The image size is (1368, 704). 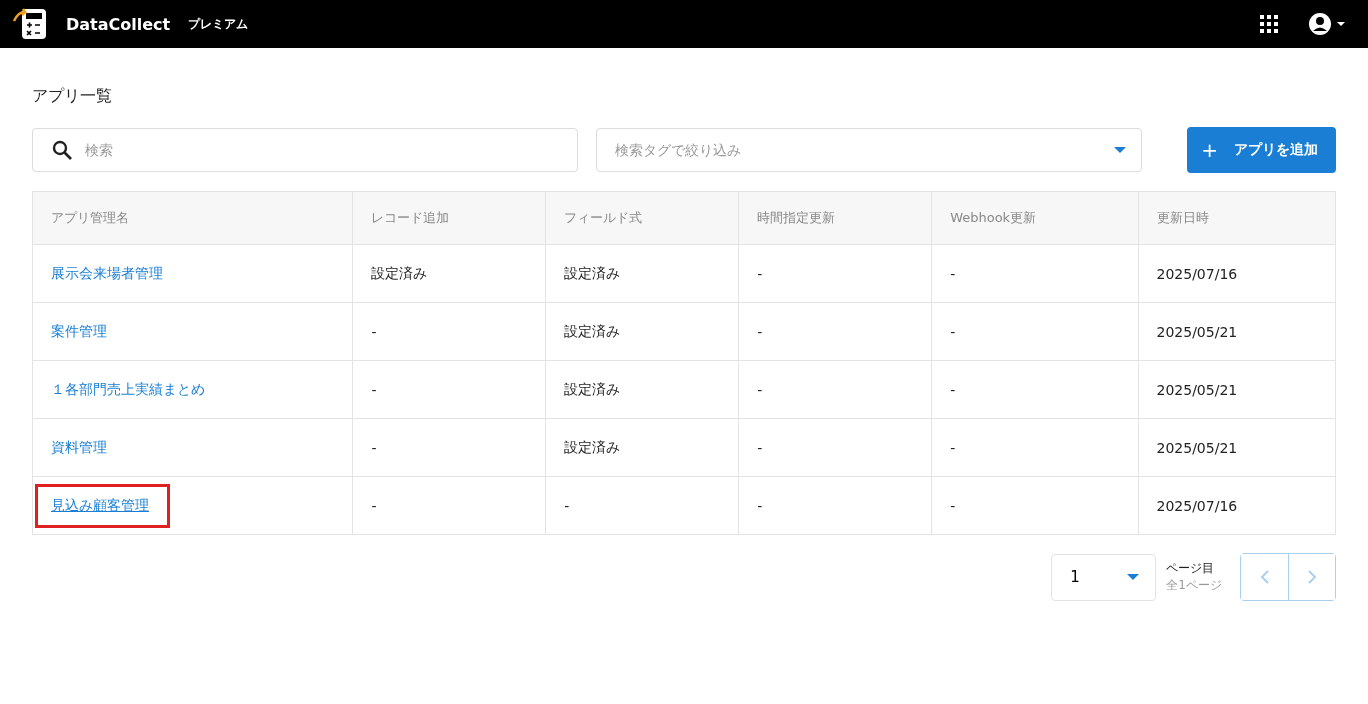 I want to click on app-name-link: 案件管理, so click(x=79, y=330).